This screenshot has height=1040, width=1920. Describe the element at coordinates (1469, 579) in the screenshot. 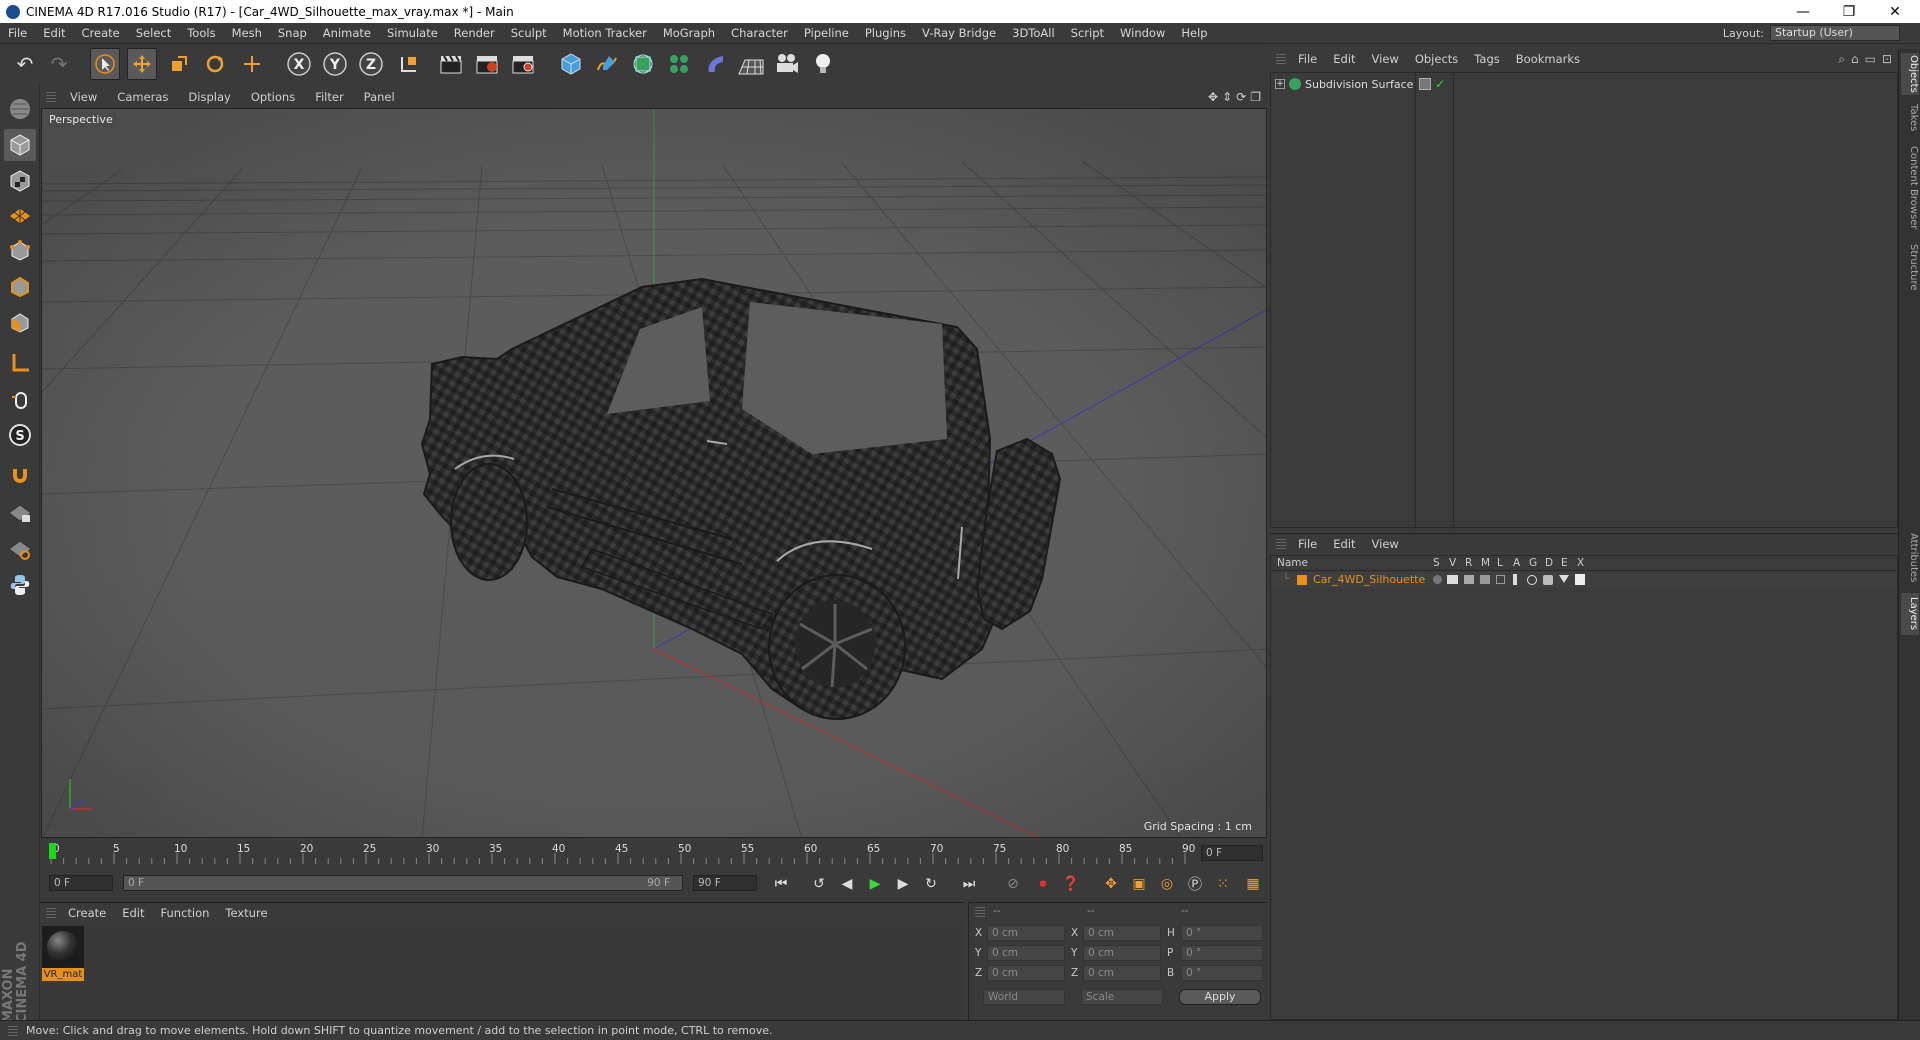

I see `render-toggle-icon` at that location.